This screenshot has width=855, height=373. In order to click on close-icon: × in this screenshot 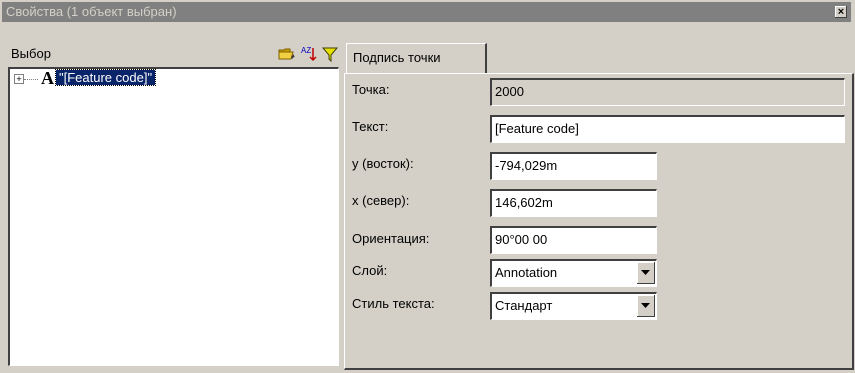, I will do `click(841, 12)`.